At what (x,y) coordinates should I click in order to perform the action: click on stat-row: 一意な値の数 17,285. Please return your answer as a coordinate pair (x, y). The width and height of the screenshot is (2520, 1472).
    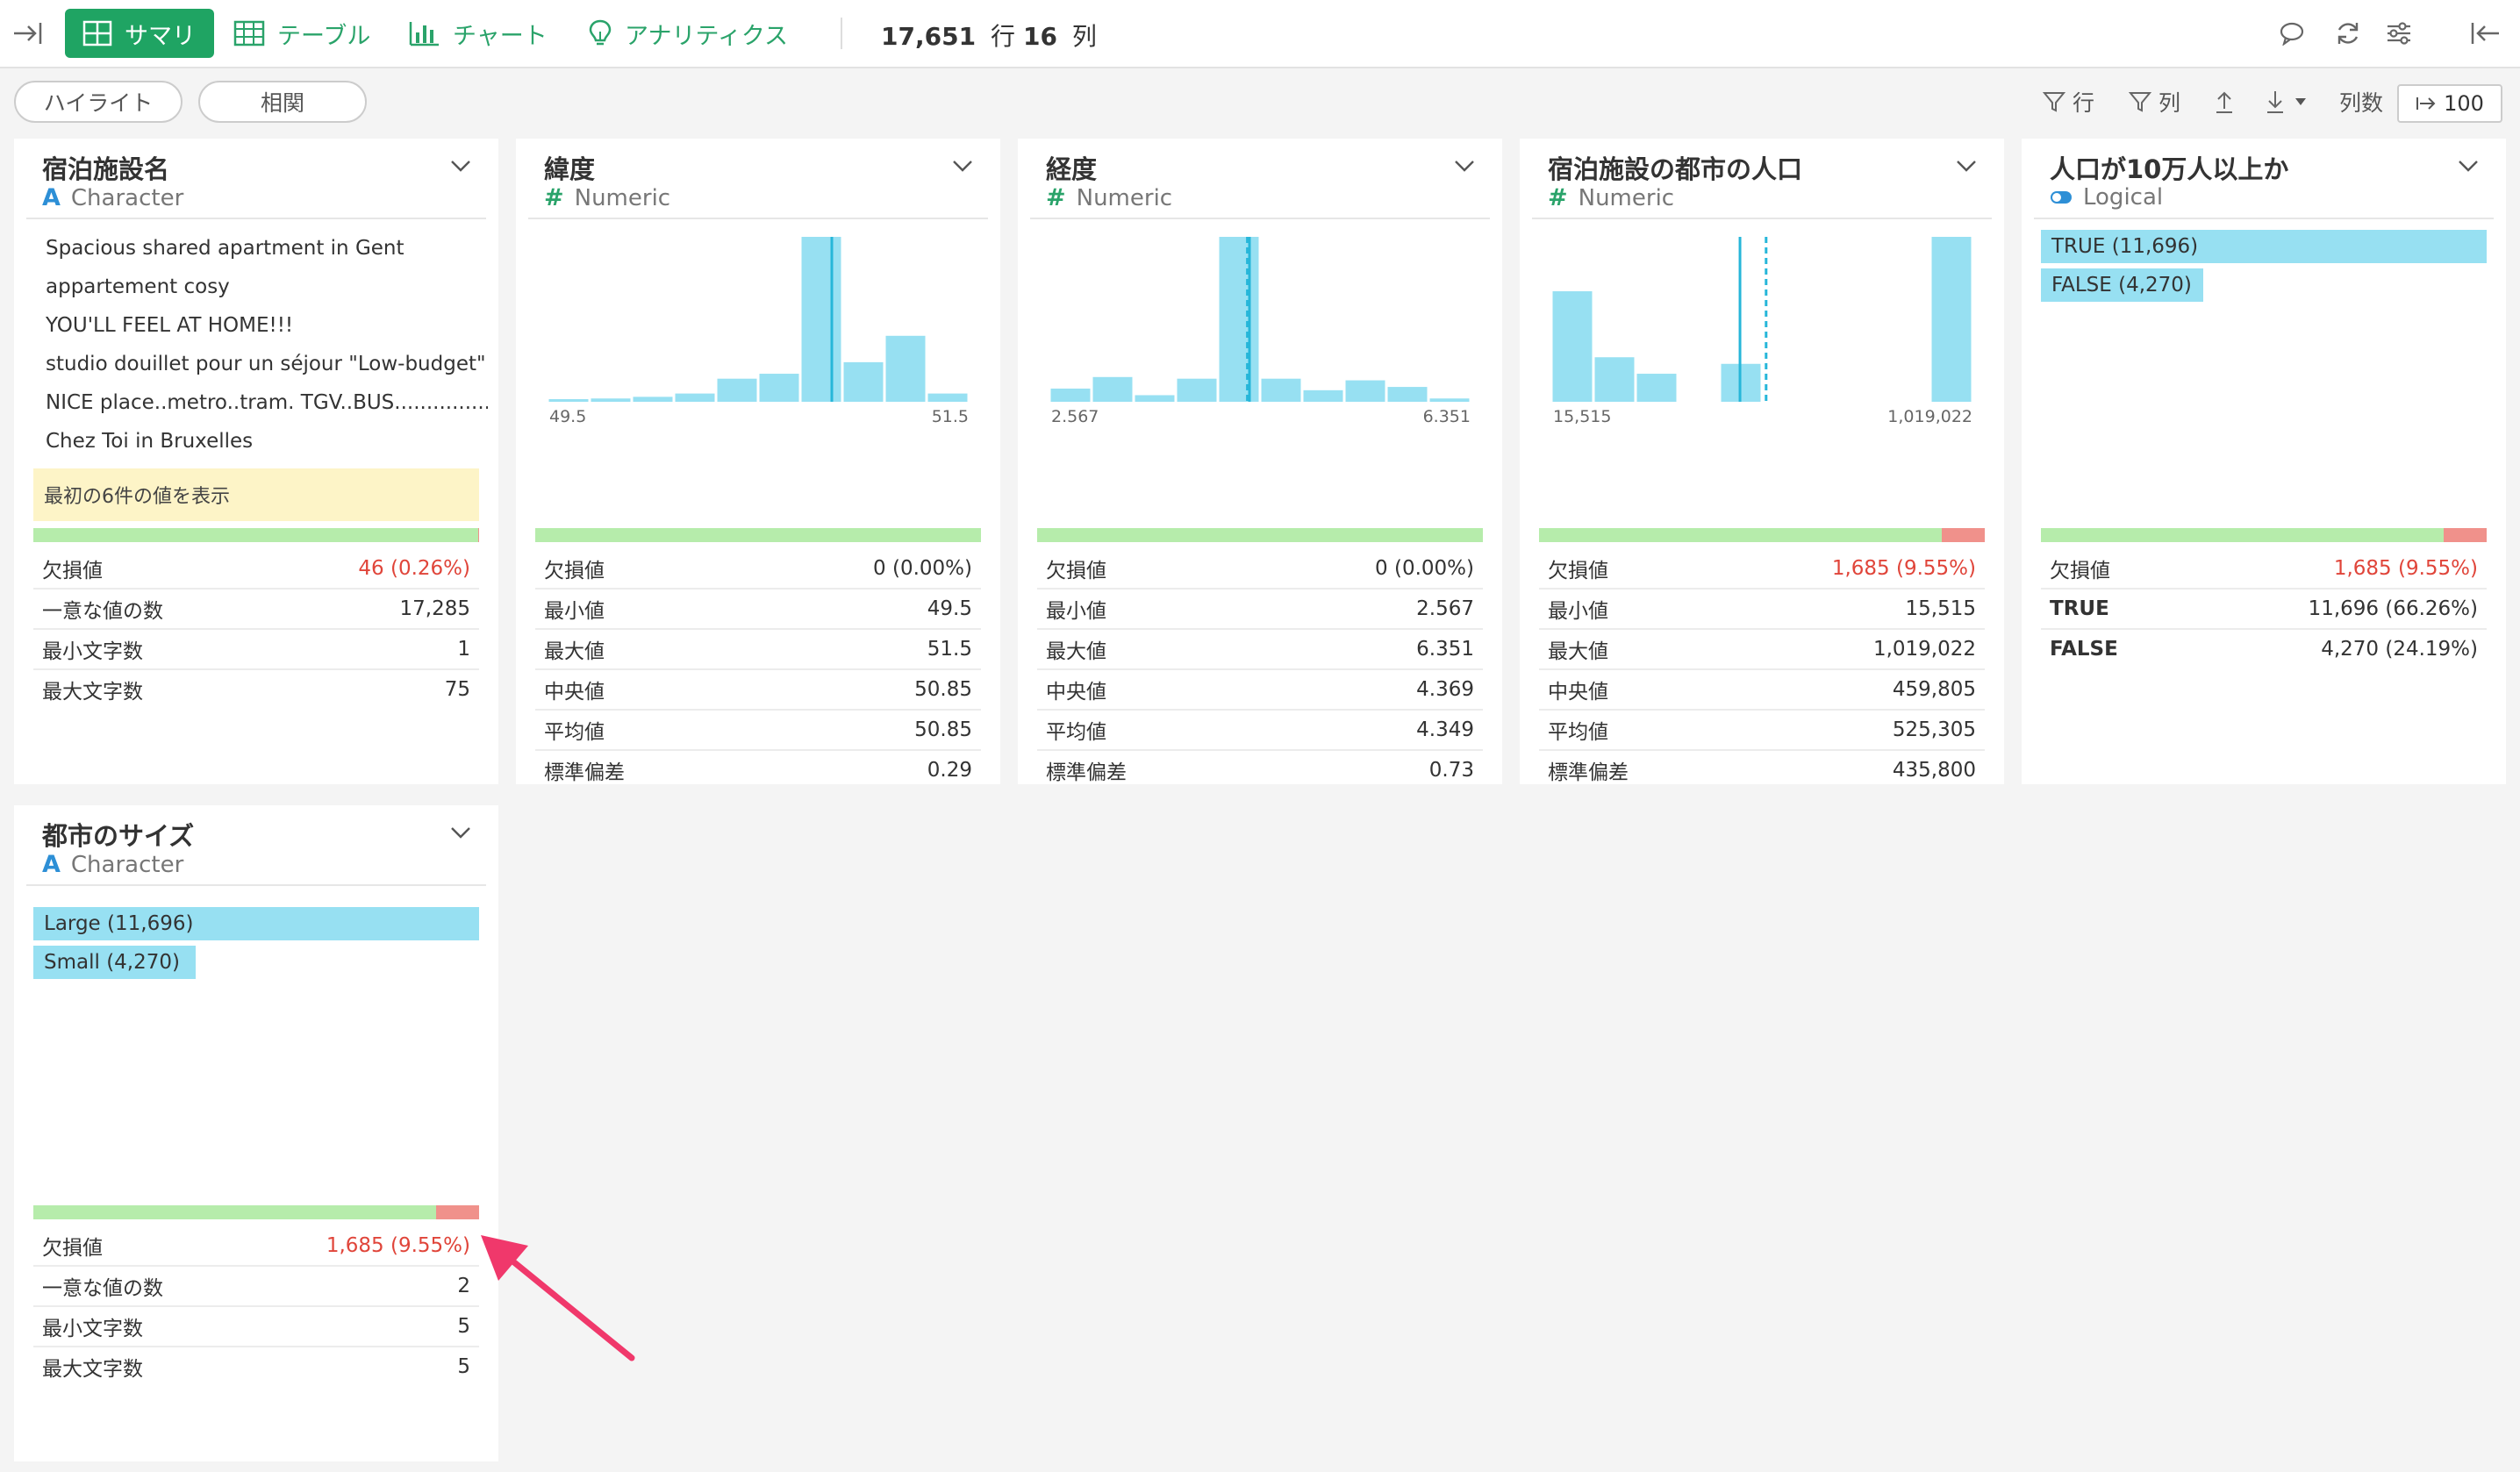
    Looking at the image, I should click on (256, 610).